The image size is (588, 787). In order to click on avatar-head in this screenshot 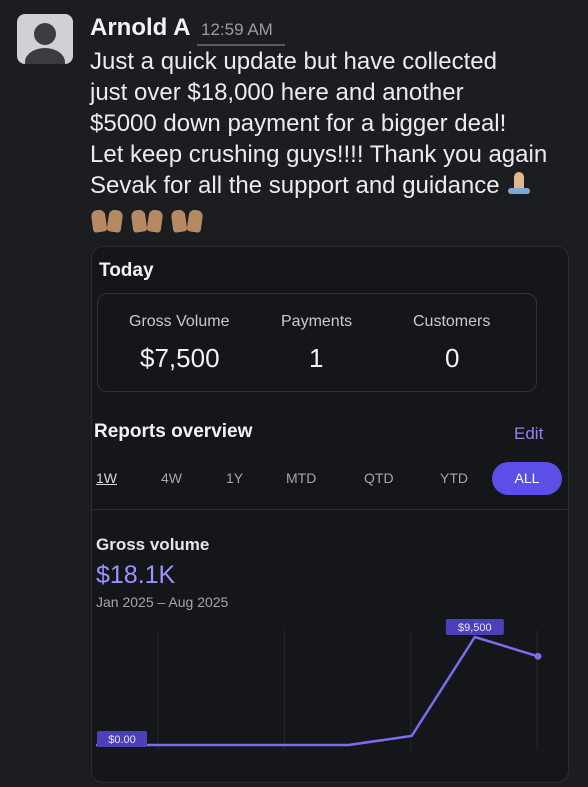, I will do `click(45, 34)`.